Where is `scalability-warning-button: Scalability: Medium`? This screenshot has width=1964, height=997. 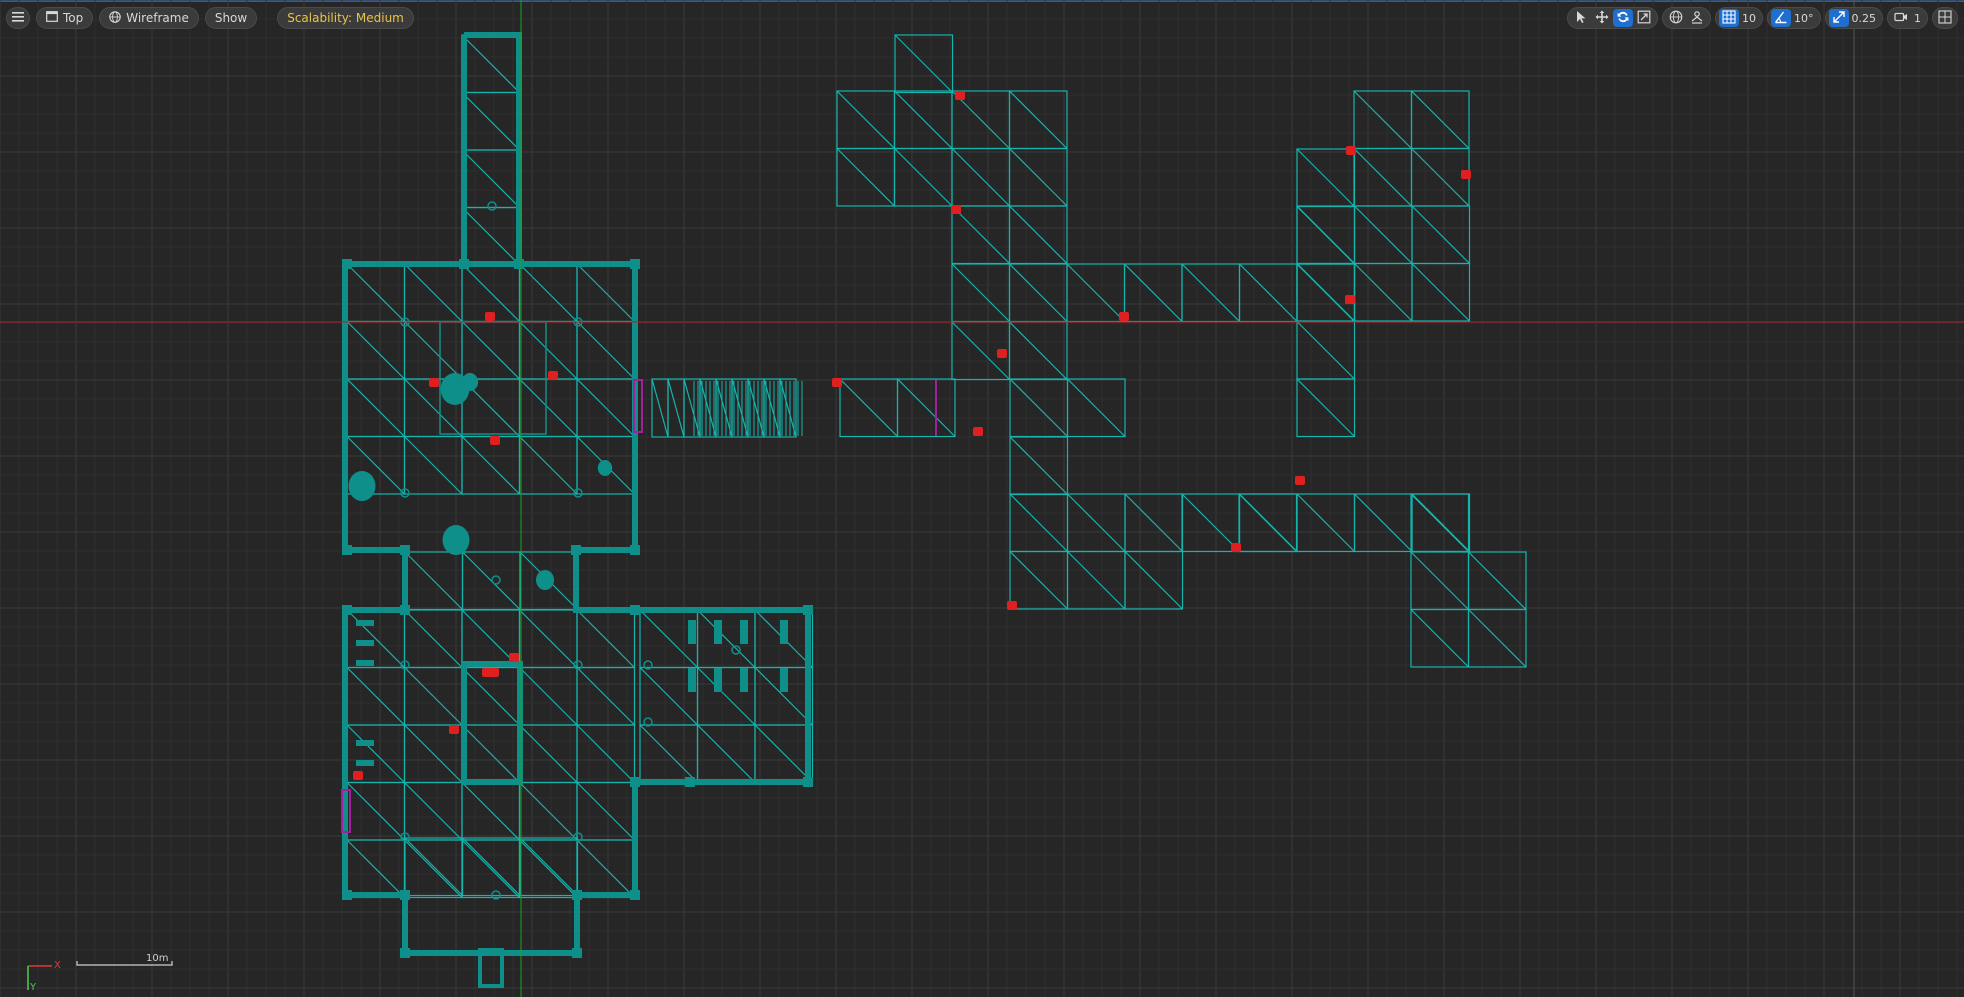
scalability-warning-button: Scalability: Medium is located at coordinates (345, 18).